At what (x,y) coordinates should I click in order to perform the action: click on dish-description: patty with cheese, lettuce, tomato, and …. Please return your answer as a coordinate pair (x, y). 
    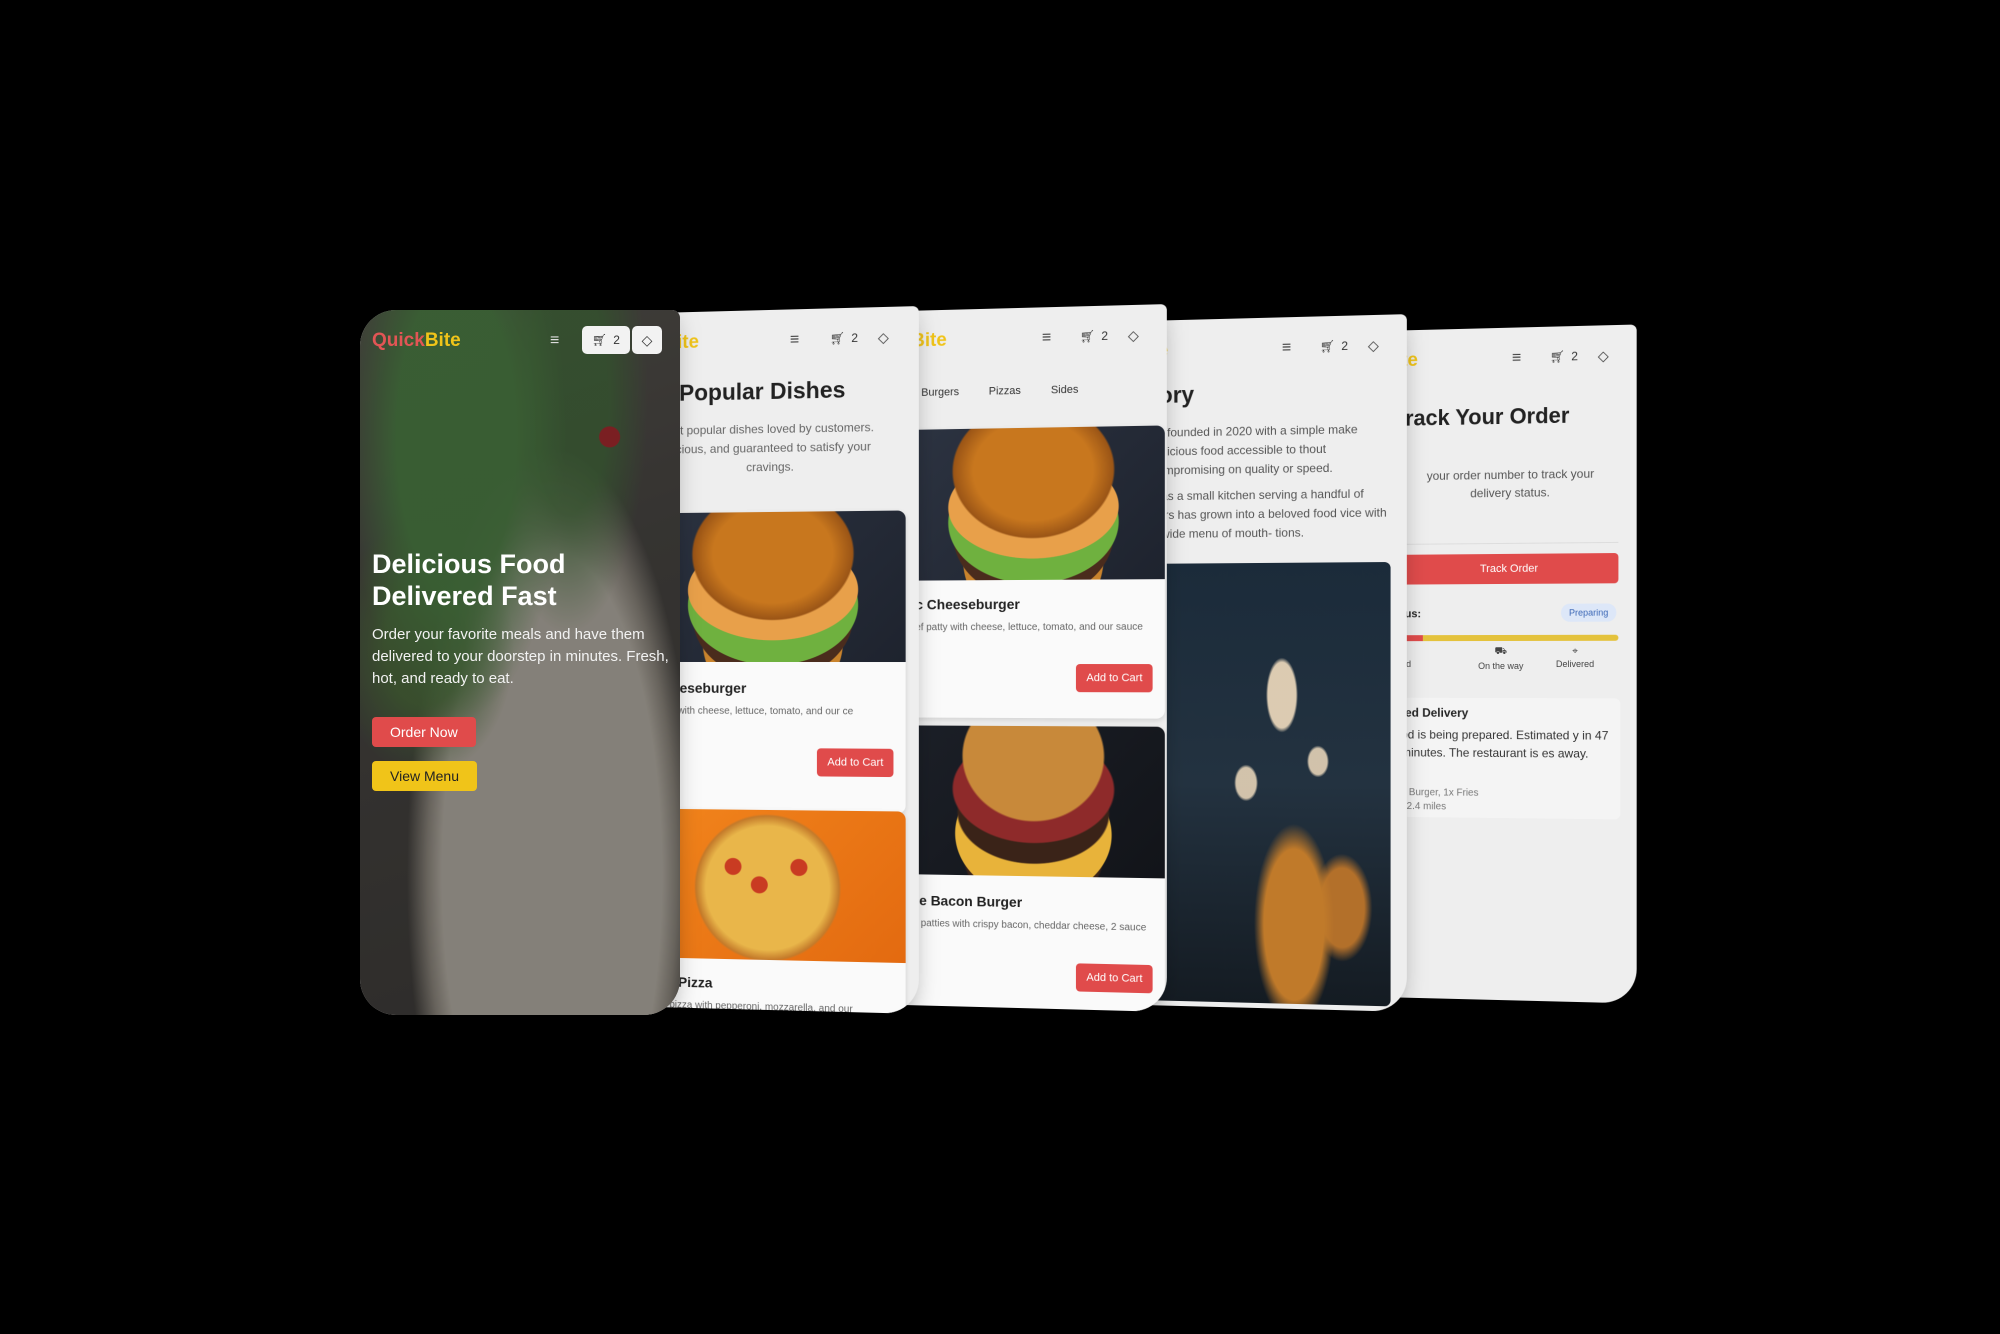
    Looking at the image, I should click on (753, 711).